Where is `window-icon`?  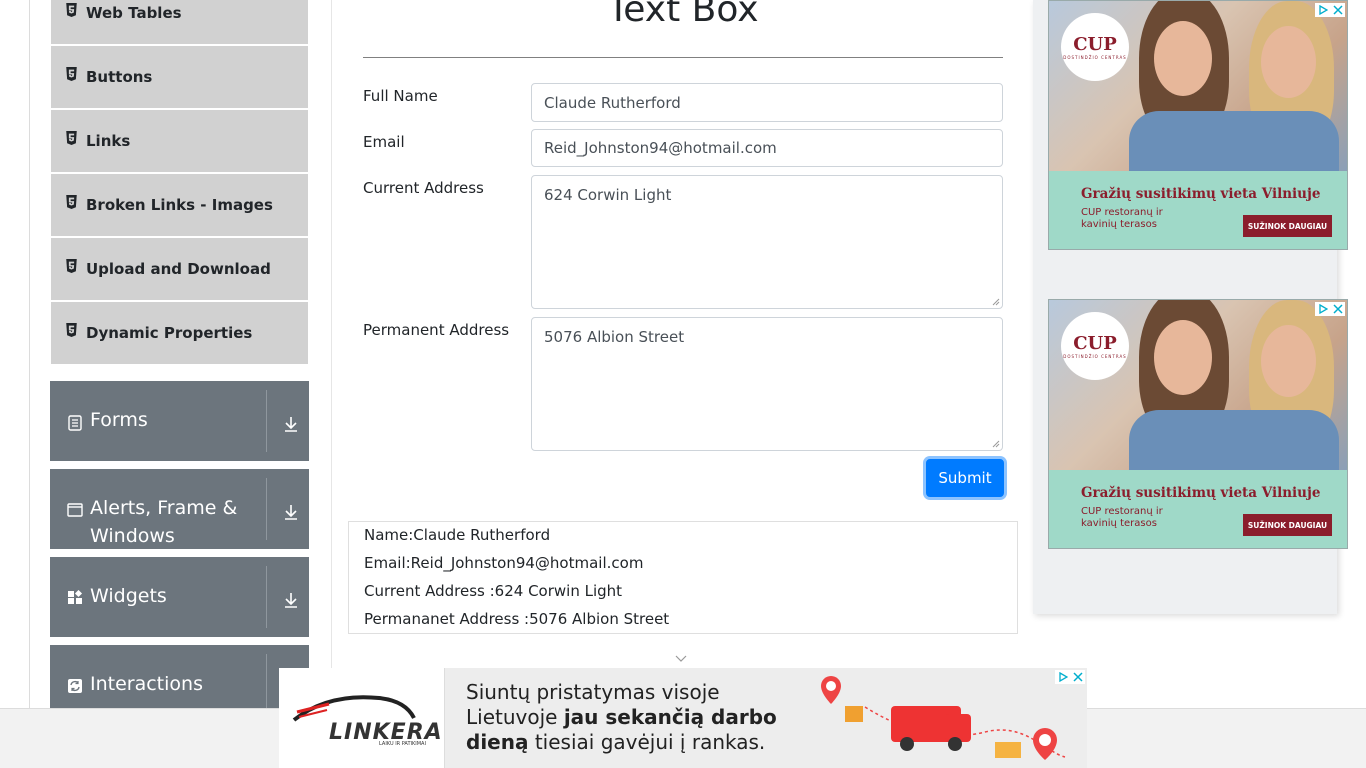
window-icon is located at coordinates (75, 510).